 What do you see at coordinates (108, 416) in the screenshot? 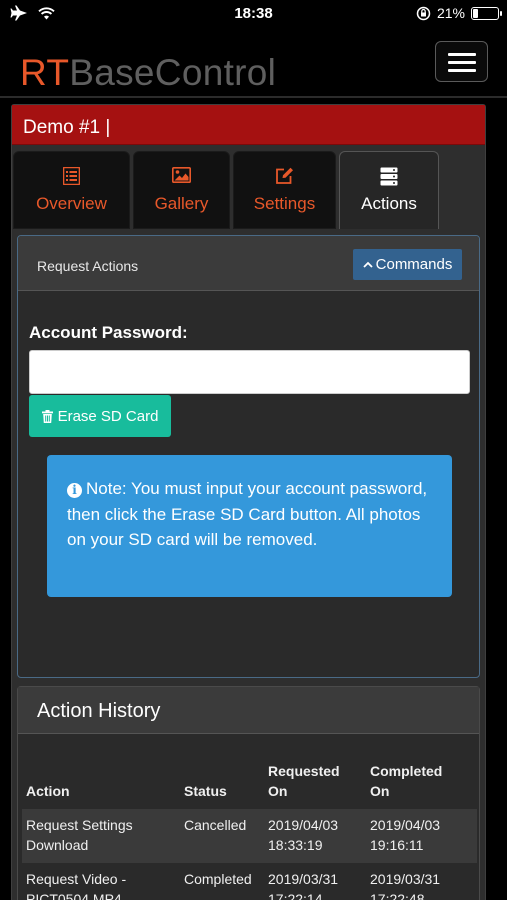
I see `erase-sd-card-label: Erase SD Card` at bounding box center [108, 416].